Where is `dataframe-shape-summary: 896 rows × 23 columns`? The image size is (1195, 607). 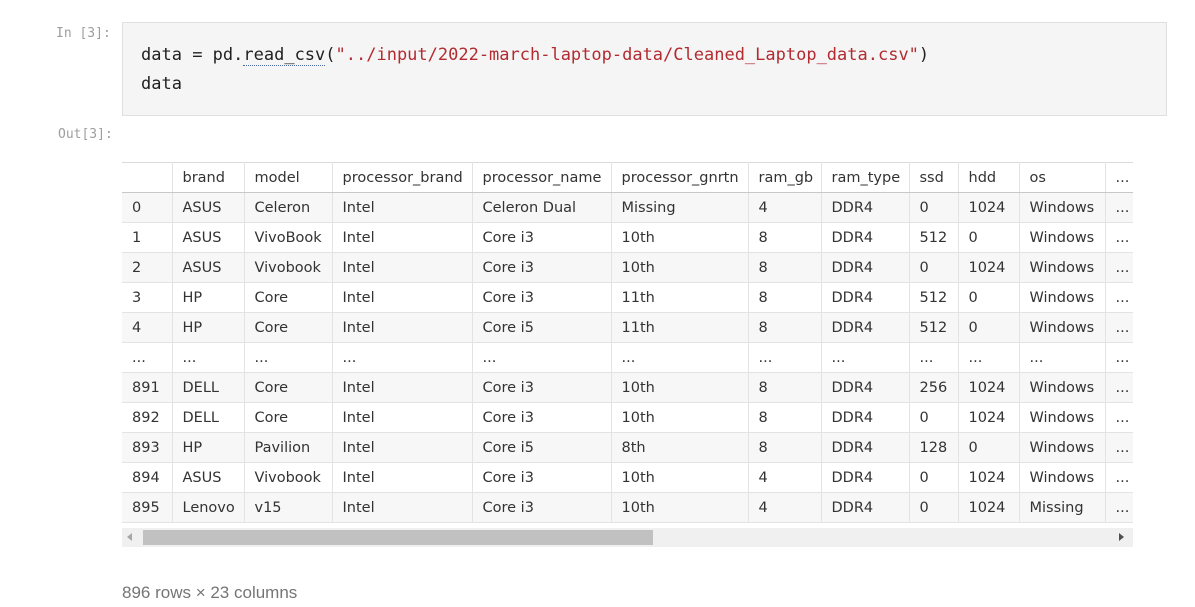 dataframe-shape-summary: 896 rows × 23 columns is located at coordinates (210, 592).